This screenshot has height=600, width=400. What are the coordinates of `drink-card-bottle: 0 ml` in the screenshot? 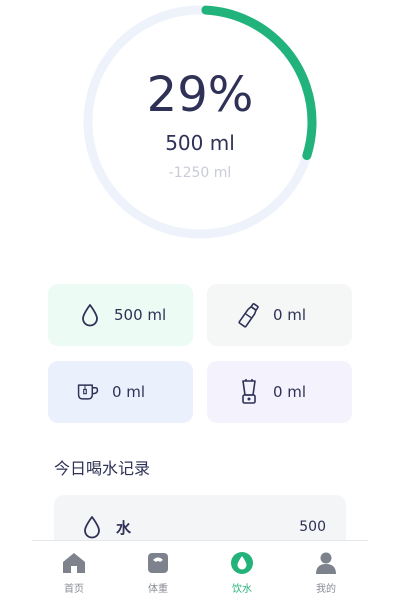 It's located at (279, 315).